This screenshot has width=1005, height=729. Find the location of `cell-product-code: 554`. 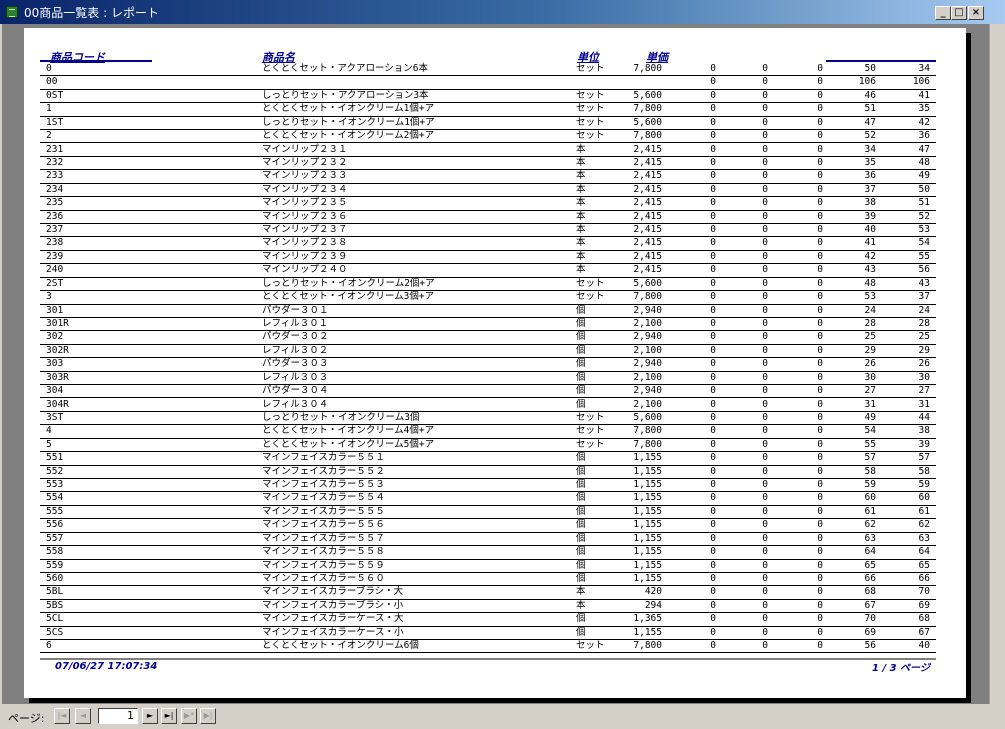

cell-product-code: 554 is located at coordinates (55, 498).